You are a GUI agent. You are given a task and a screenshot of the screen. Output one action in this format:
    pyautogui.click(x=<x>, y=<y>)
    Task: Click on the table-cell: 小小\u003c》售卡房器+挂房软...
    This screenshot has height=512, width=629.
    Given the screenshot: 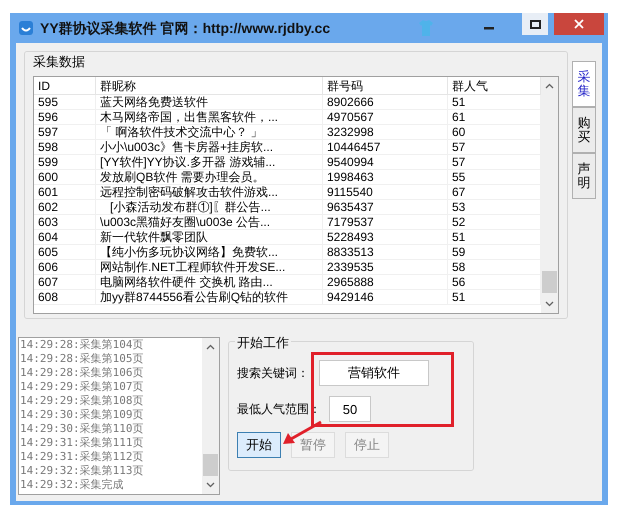 What is the action you would take?
    pyautogui.click(x=209, y=147)
    